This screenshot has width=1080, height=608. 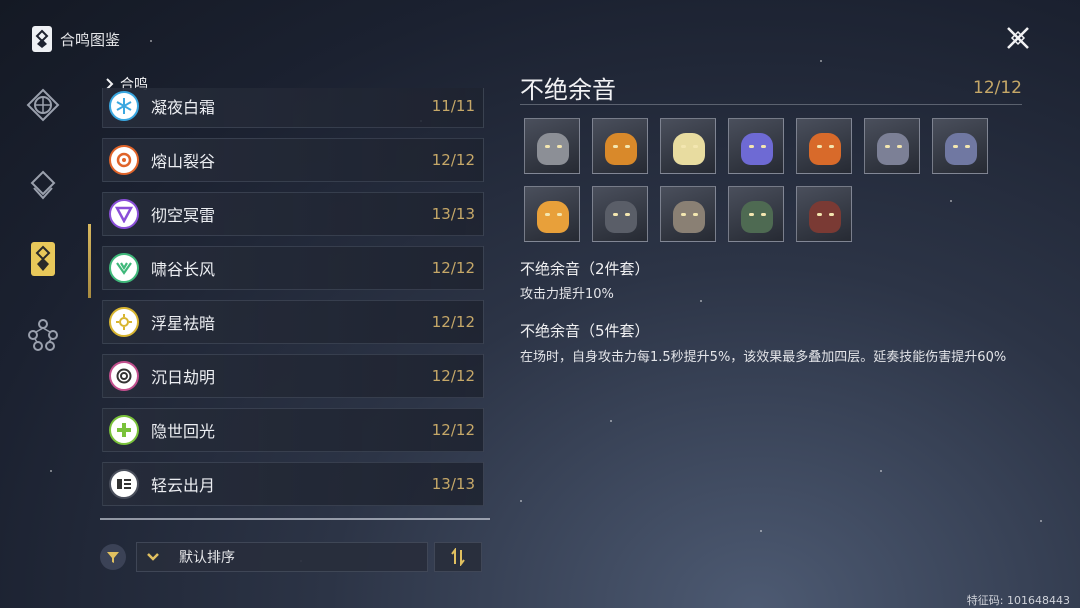 What do you see at coordinates (763, 357) in the screenshot?
I see `set5-description: 在场时，自身攻击力每1.5秒提升5%，该效果最多叠加四层。延奏技能伤害提升60%` at bounding box center [763, 357].